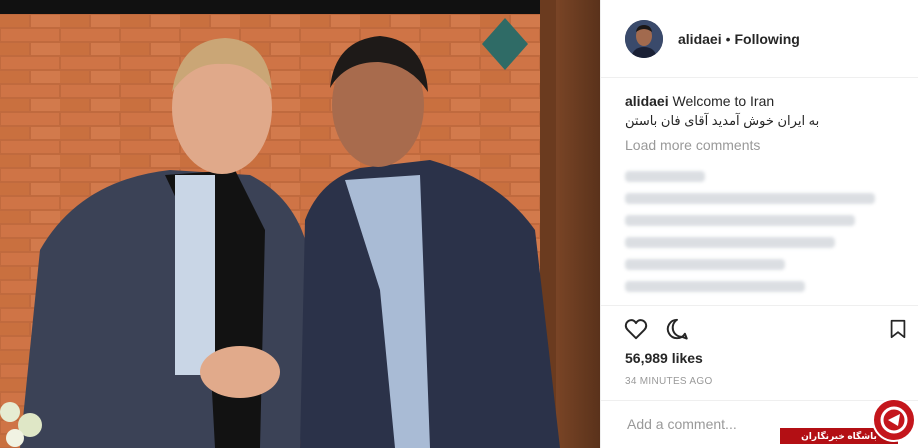 This screenshot has height=448, width=918. I want to click on watermark-logo-icon, so click(894, 420).